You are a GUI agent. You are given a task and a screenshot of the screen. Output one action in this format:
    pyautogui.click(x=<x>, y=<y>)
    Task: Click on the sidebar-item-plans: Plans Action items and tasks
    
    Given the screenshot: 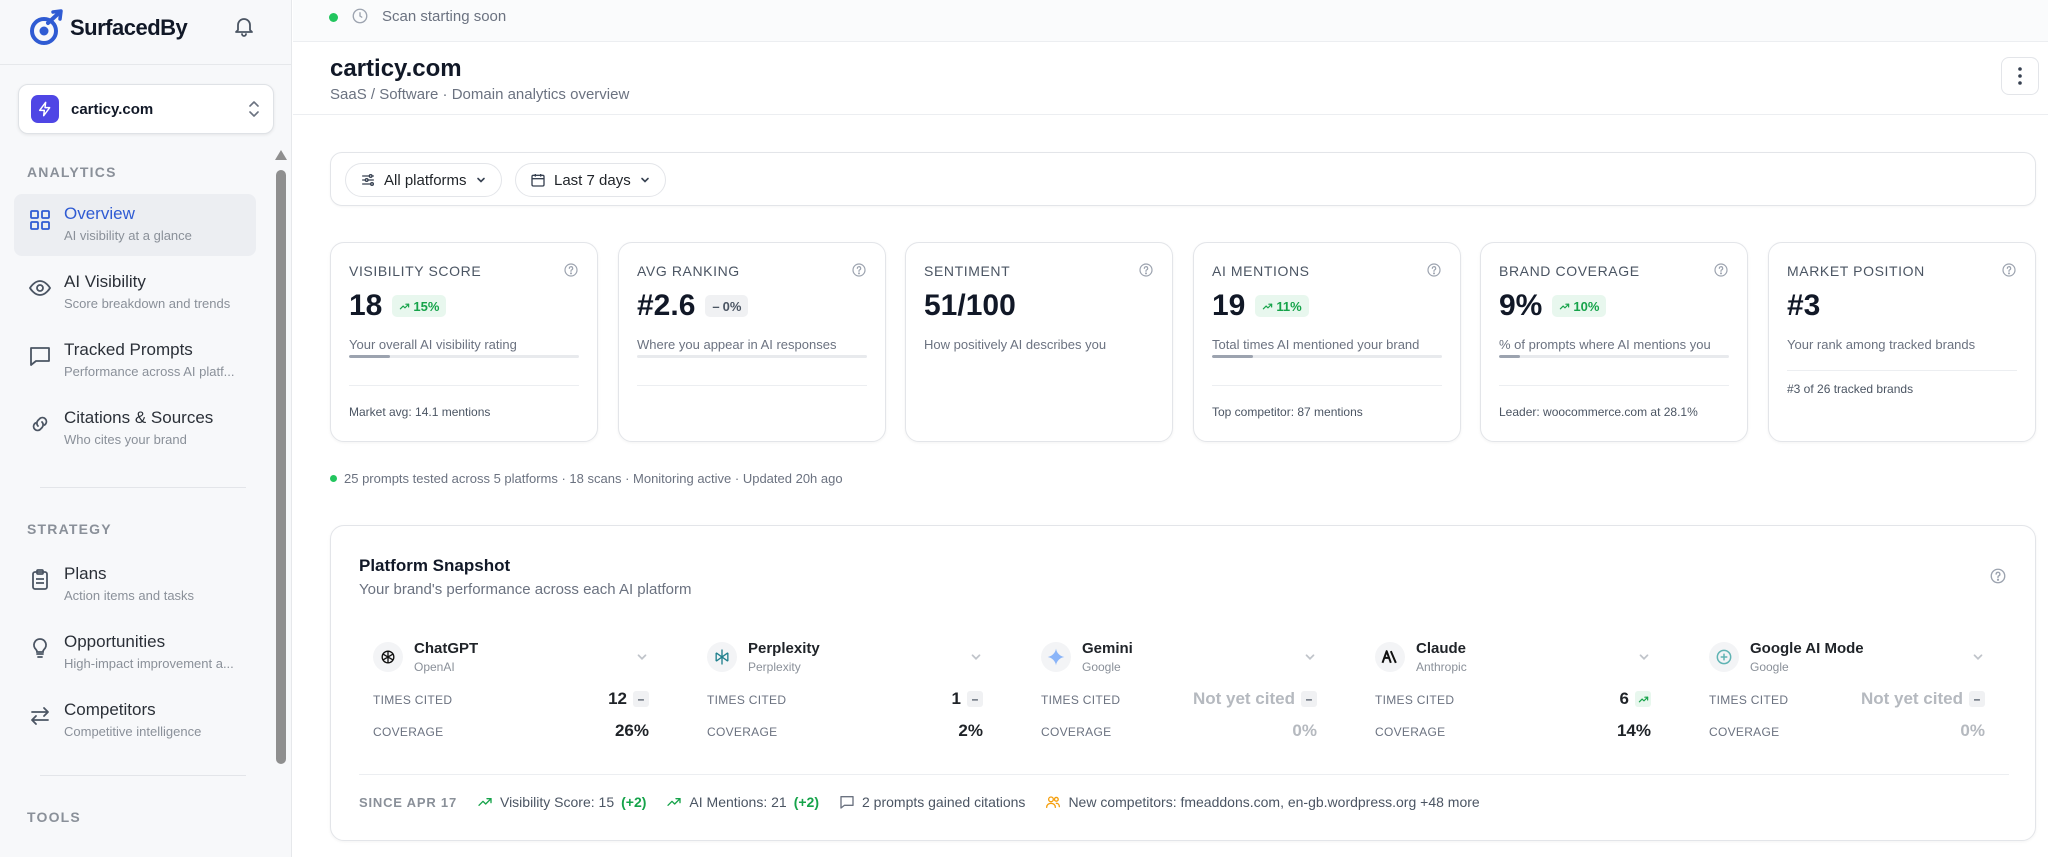 What is the action you would take?
    pyautogui.click(x=135, y=585)
    